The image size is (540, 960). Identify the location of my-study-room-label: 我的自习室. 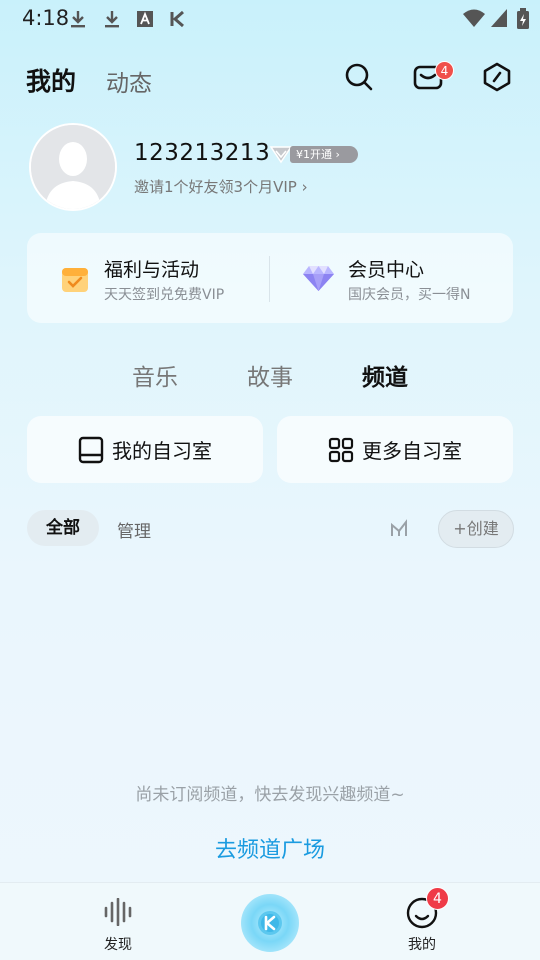
(162, 451).